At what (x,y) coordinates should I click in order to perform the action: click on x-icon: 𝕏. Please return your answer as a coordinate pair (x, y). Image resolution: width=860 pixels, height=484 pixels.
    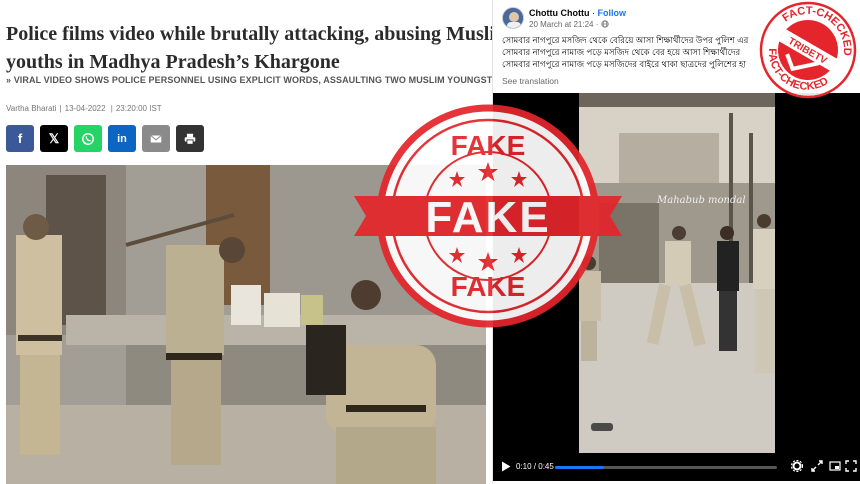
    Looking at the image, I should click on (54, 138).